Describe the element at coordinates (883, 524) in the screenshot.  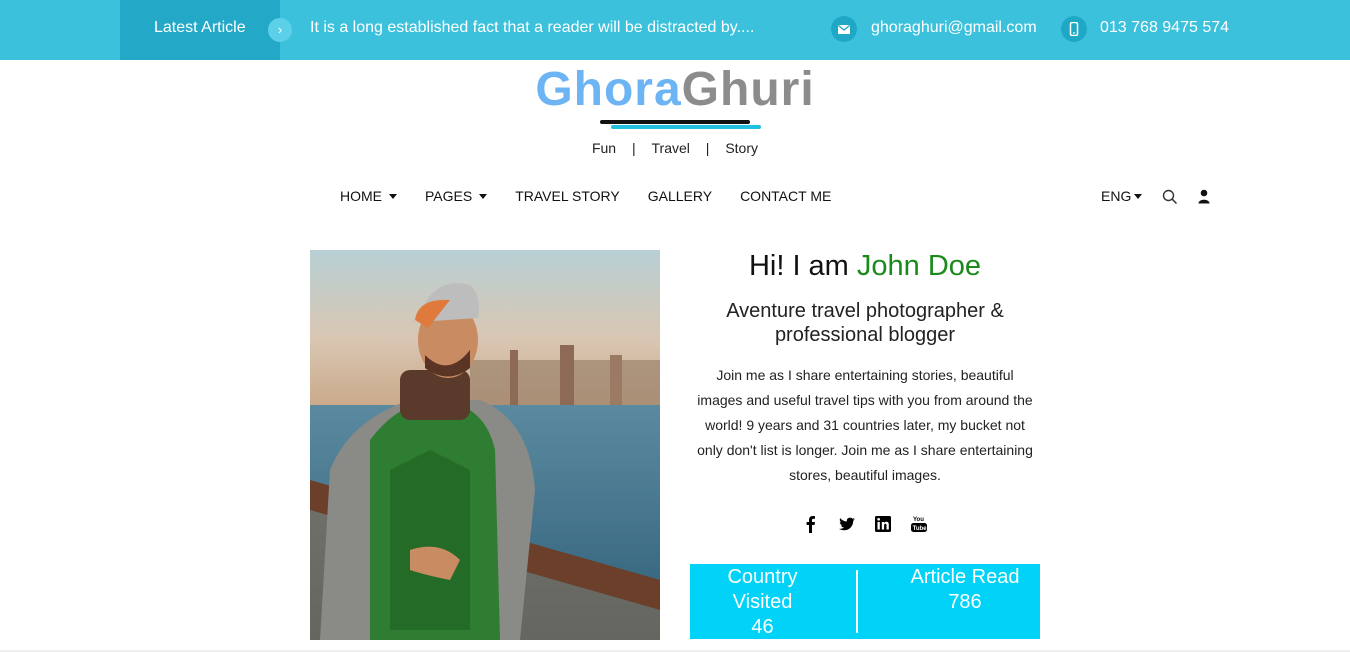
I see `linkedin-icon` at that location.